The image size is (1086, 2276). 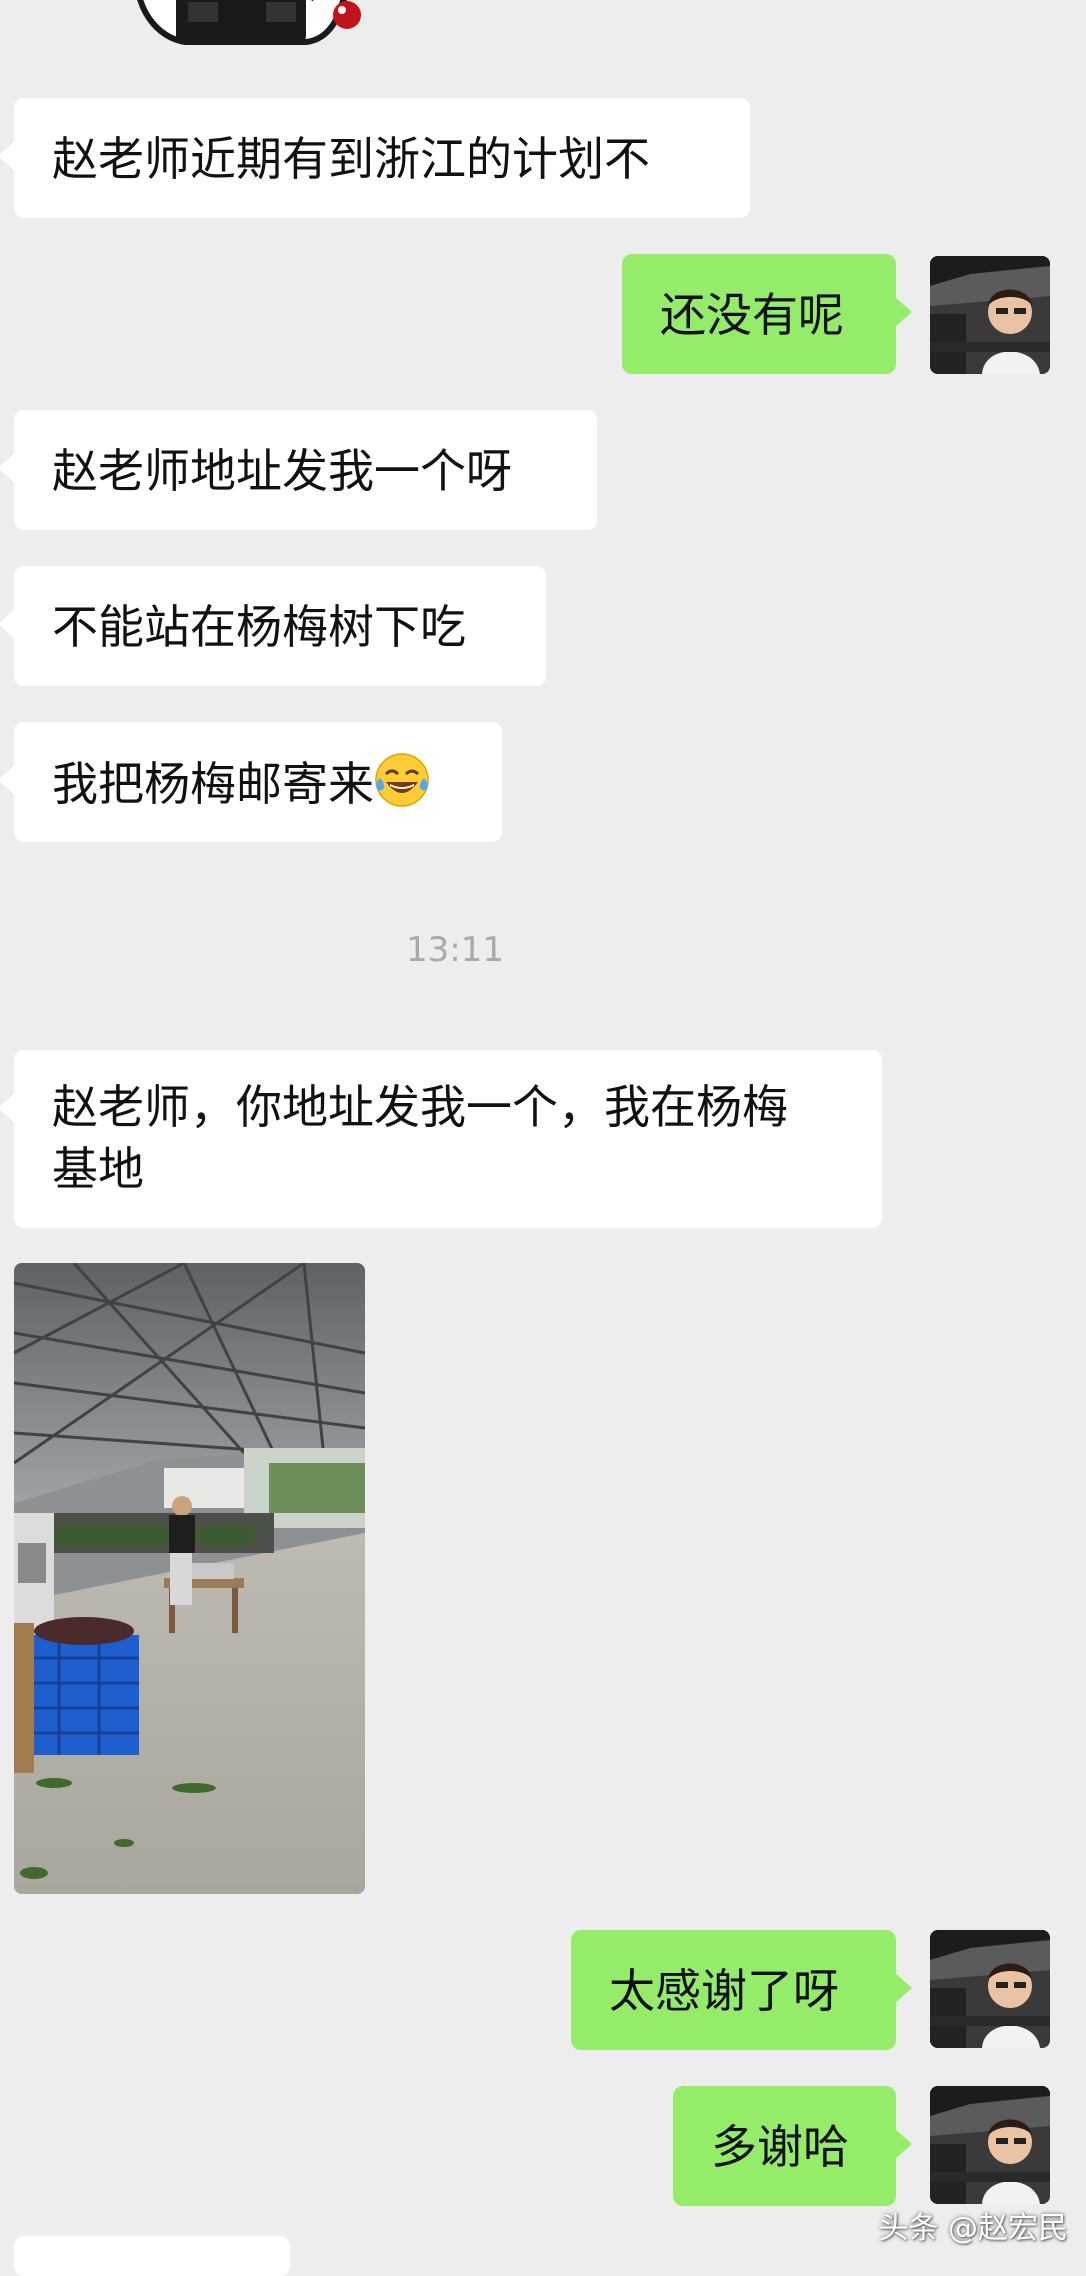 I want to click on message-bubble-incoming: 赵老师，你地址发我一个，我在杨梅 基地, so click(x=441, y=1139).